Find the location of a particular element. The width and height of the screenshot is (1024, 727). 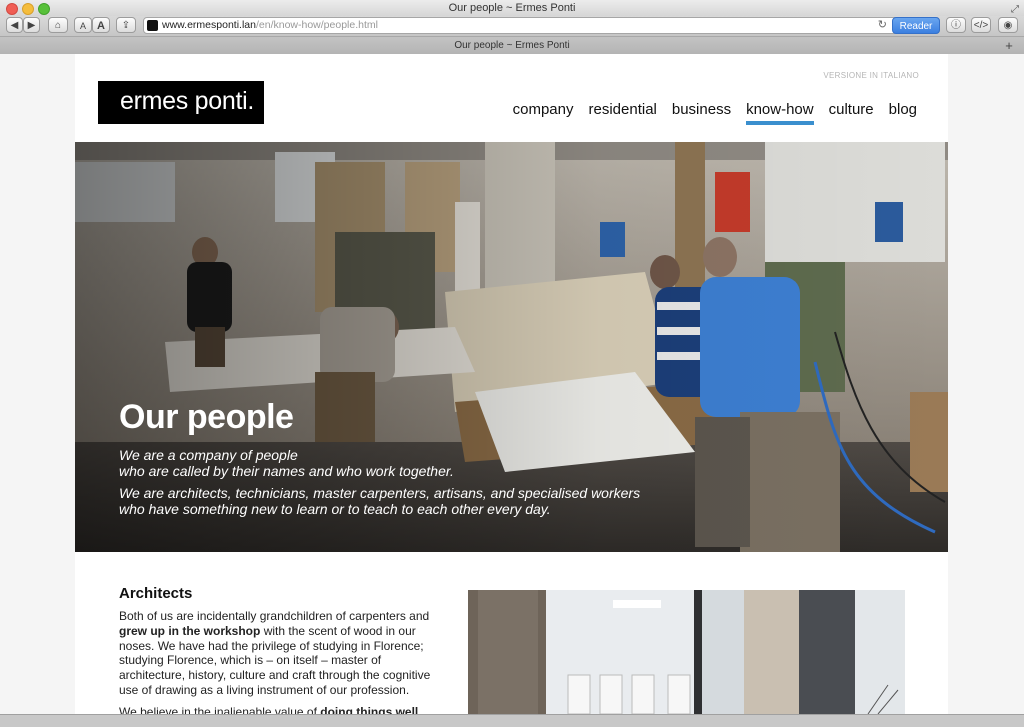

tab-active: Our people ~ Ermes Ponti is located at coordinates (511, 45).